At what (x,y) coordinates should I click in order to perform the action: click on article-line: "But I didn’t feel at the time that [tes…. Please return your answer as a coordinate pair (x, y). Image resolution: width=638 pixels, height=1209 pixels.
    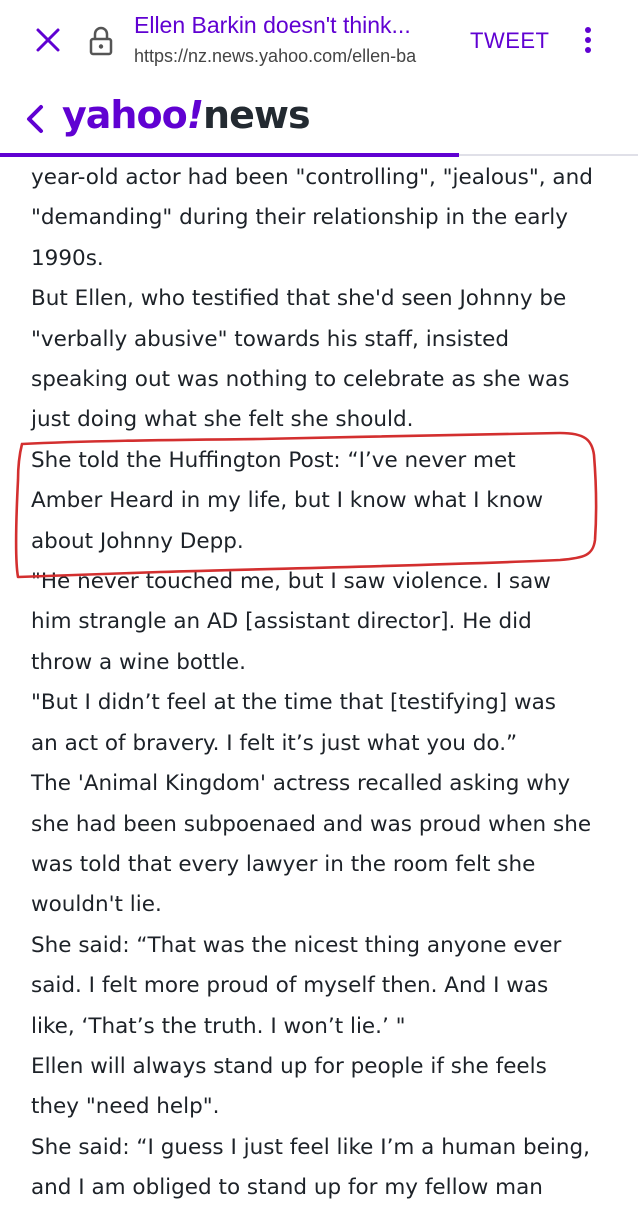
    Looking at the image, I should click on (293, 703).